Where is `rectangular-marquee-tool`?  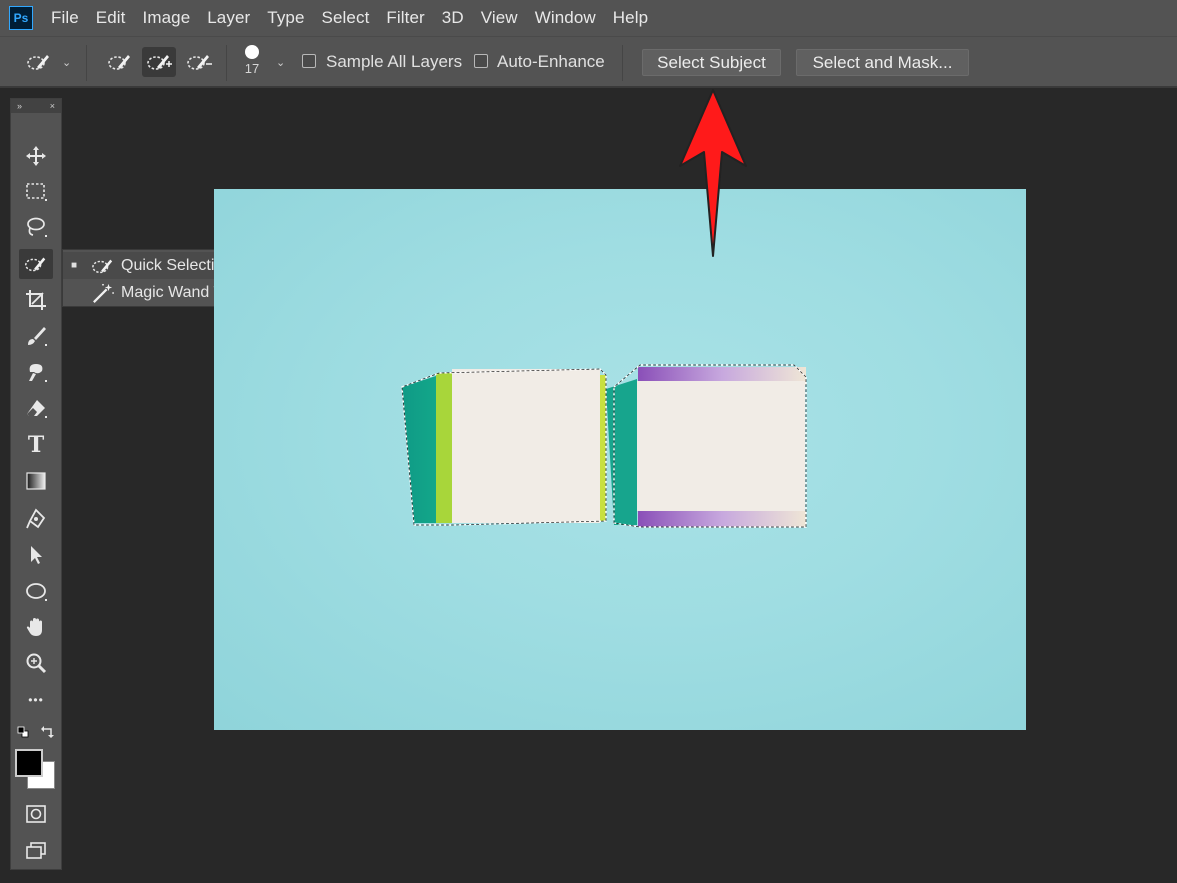
rectangular-marquee-tool is located at coordinates (36, 191).